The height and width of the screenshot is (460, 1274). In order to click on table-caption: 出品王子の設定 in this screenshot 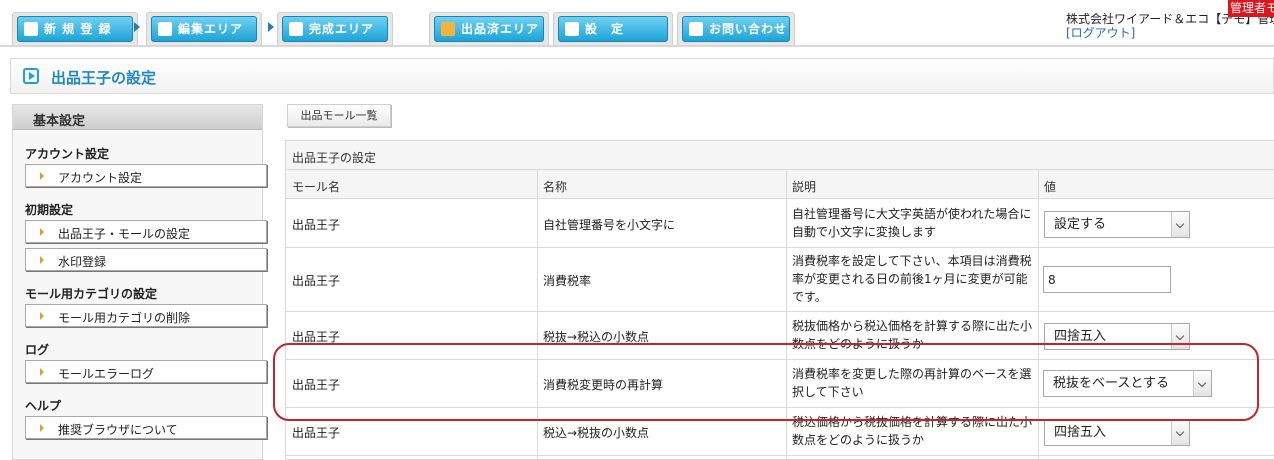, I will do `click(780, 155)`.